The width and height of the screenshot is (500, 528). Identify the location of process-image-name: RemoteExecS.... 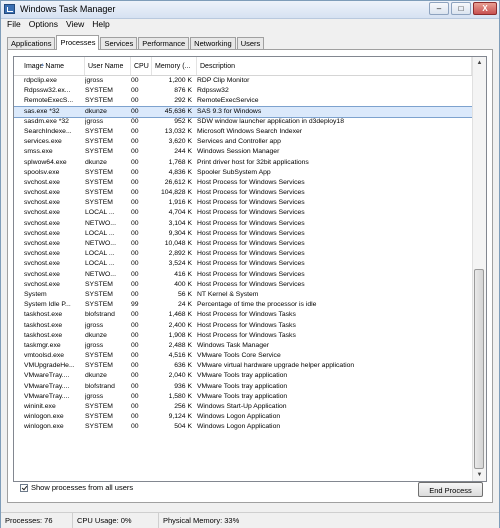
(49, 101).